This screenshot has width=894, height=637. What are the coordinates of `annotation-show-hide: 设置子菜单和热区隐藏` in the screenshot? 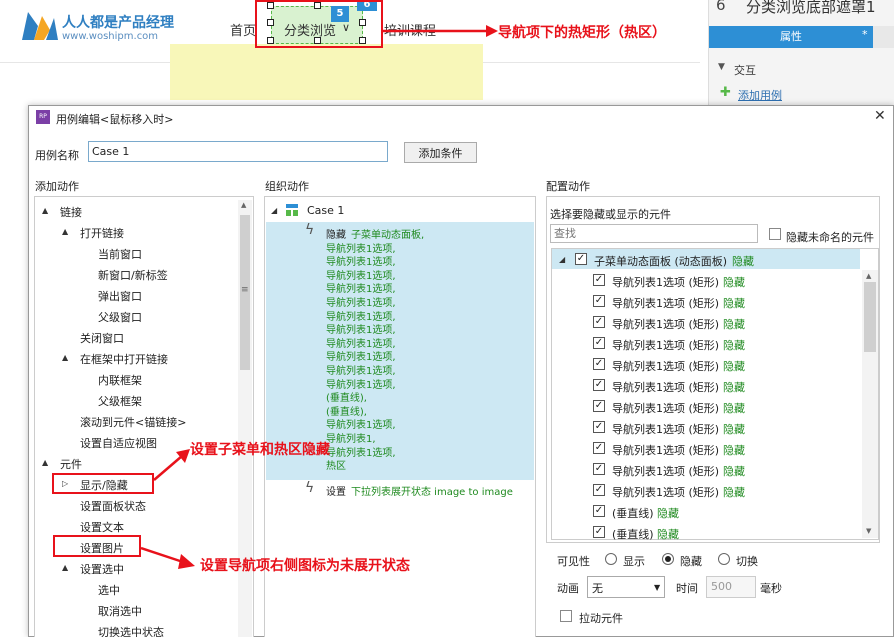 It's located at (260, 450).